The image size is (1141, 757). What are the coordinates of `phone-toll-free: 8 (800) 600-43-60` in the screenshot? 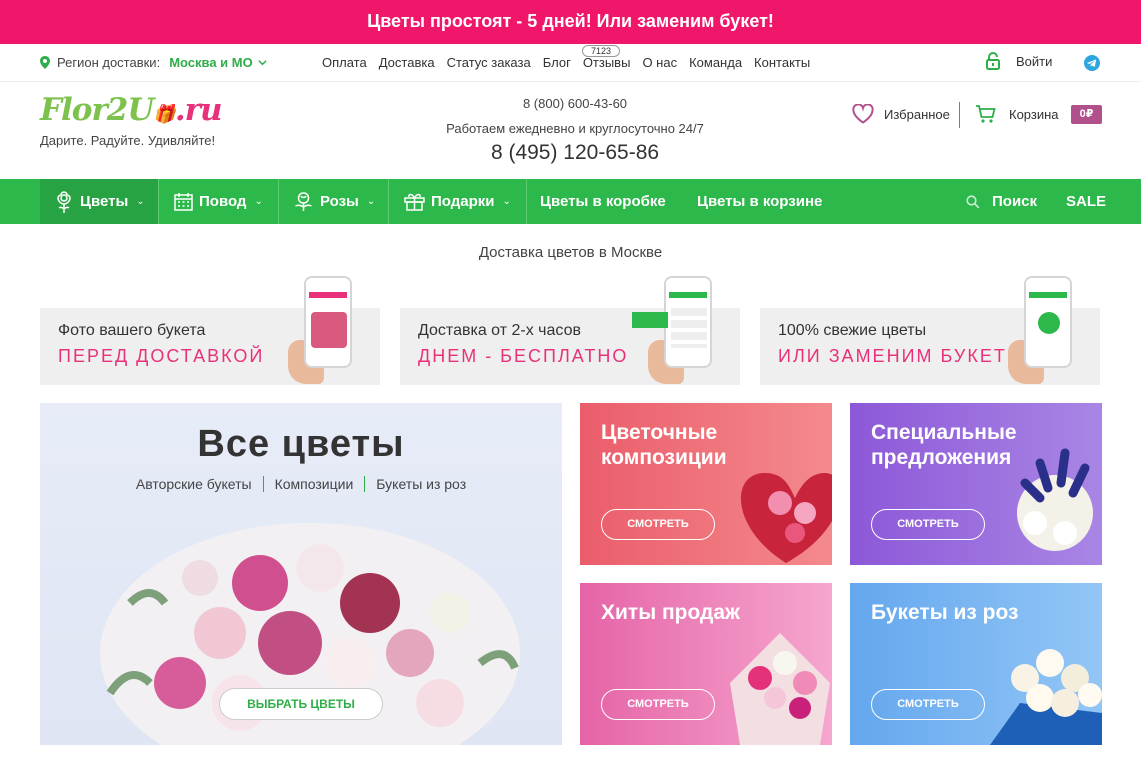 It's located at (575, 103).